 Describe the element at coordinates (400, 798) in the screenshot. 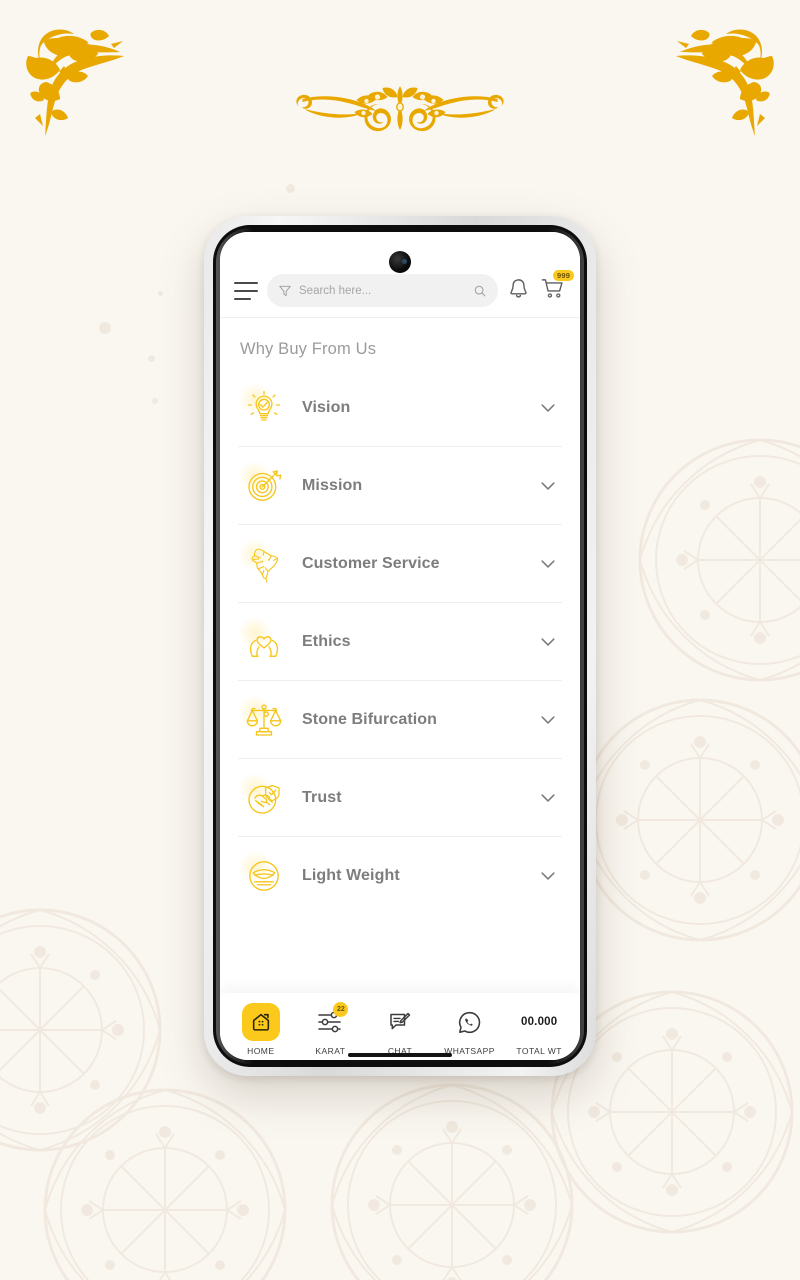

I see `accordion-item-trust: Trust` at that location.